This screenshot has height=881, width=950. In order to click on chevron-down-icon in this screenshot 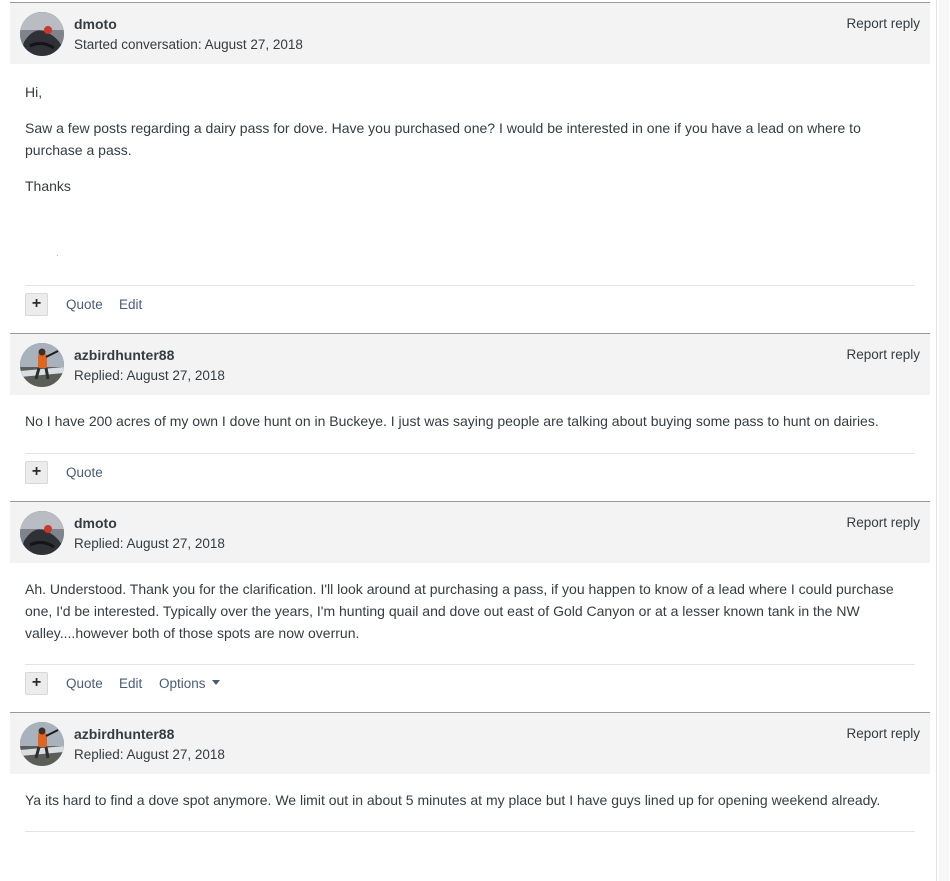, I will do `click(215, 682)`.